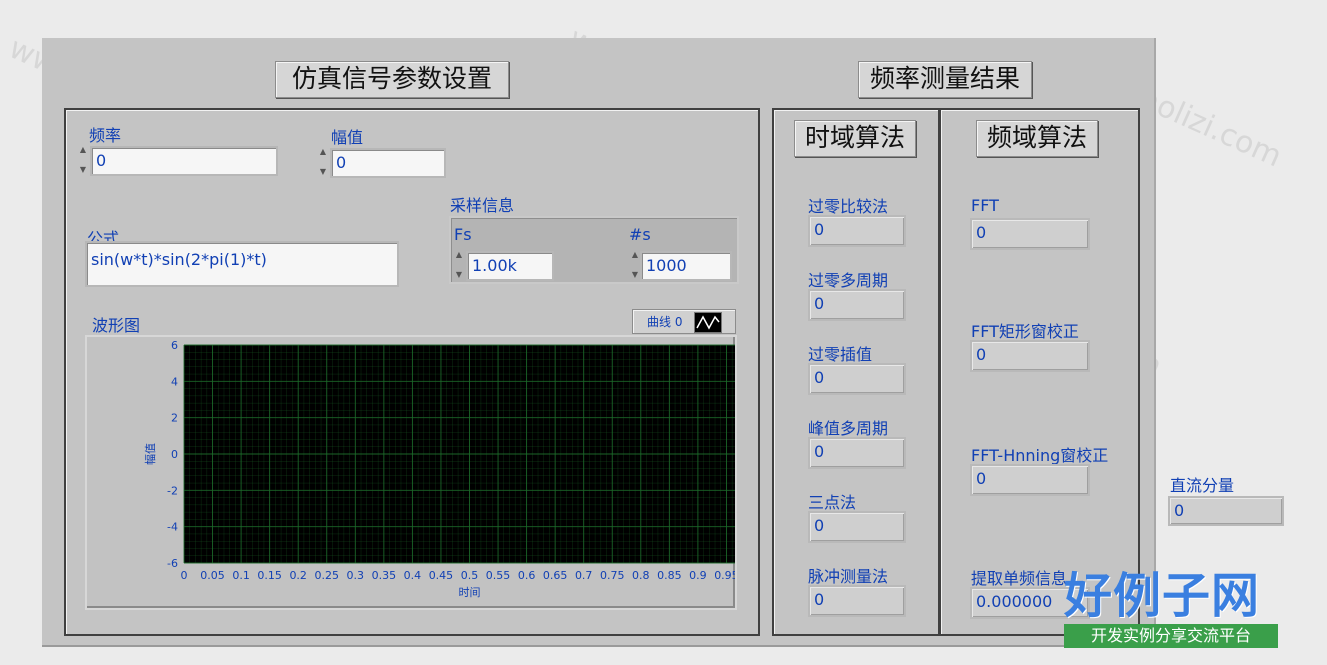  I want to click on time-item-label: 脉冲测量法, so click(848, 576).